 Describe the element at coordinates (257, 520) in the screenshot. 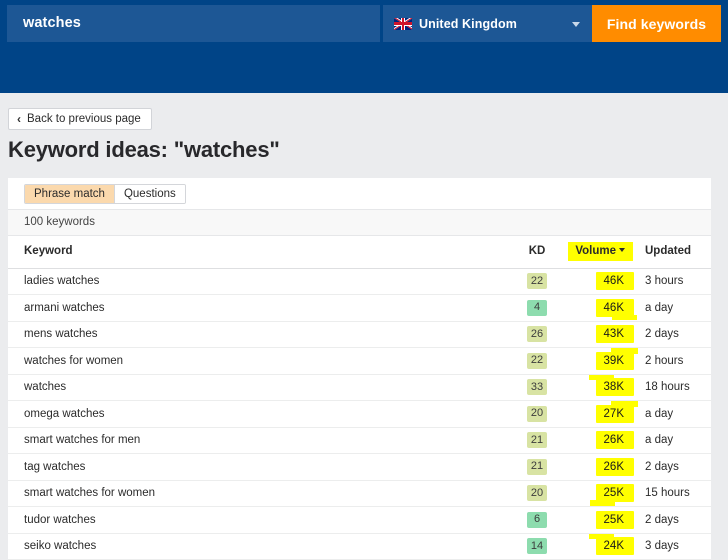

I see `cell-keyword: tudor watches` at that location.